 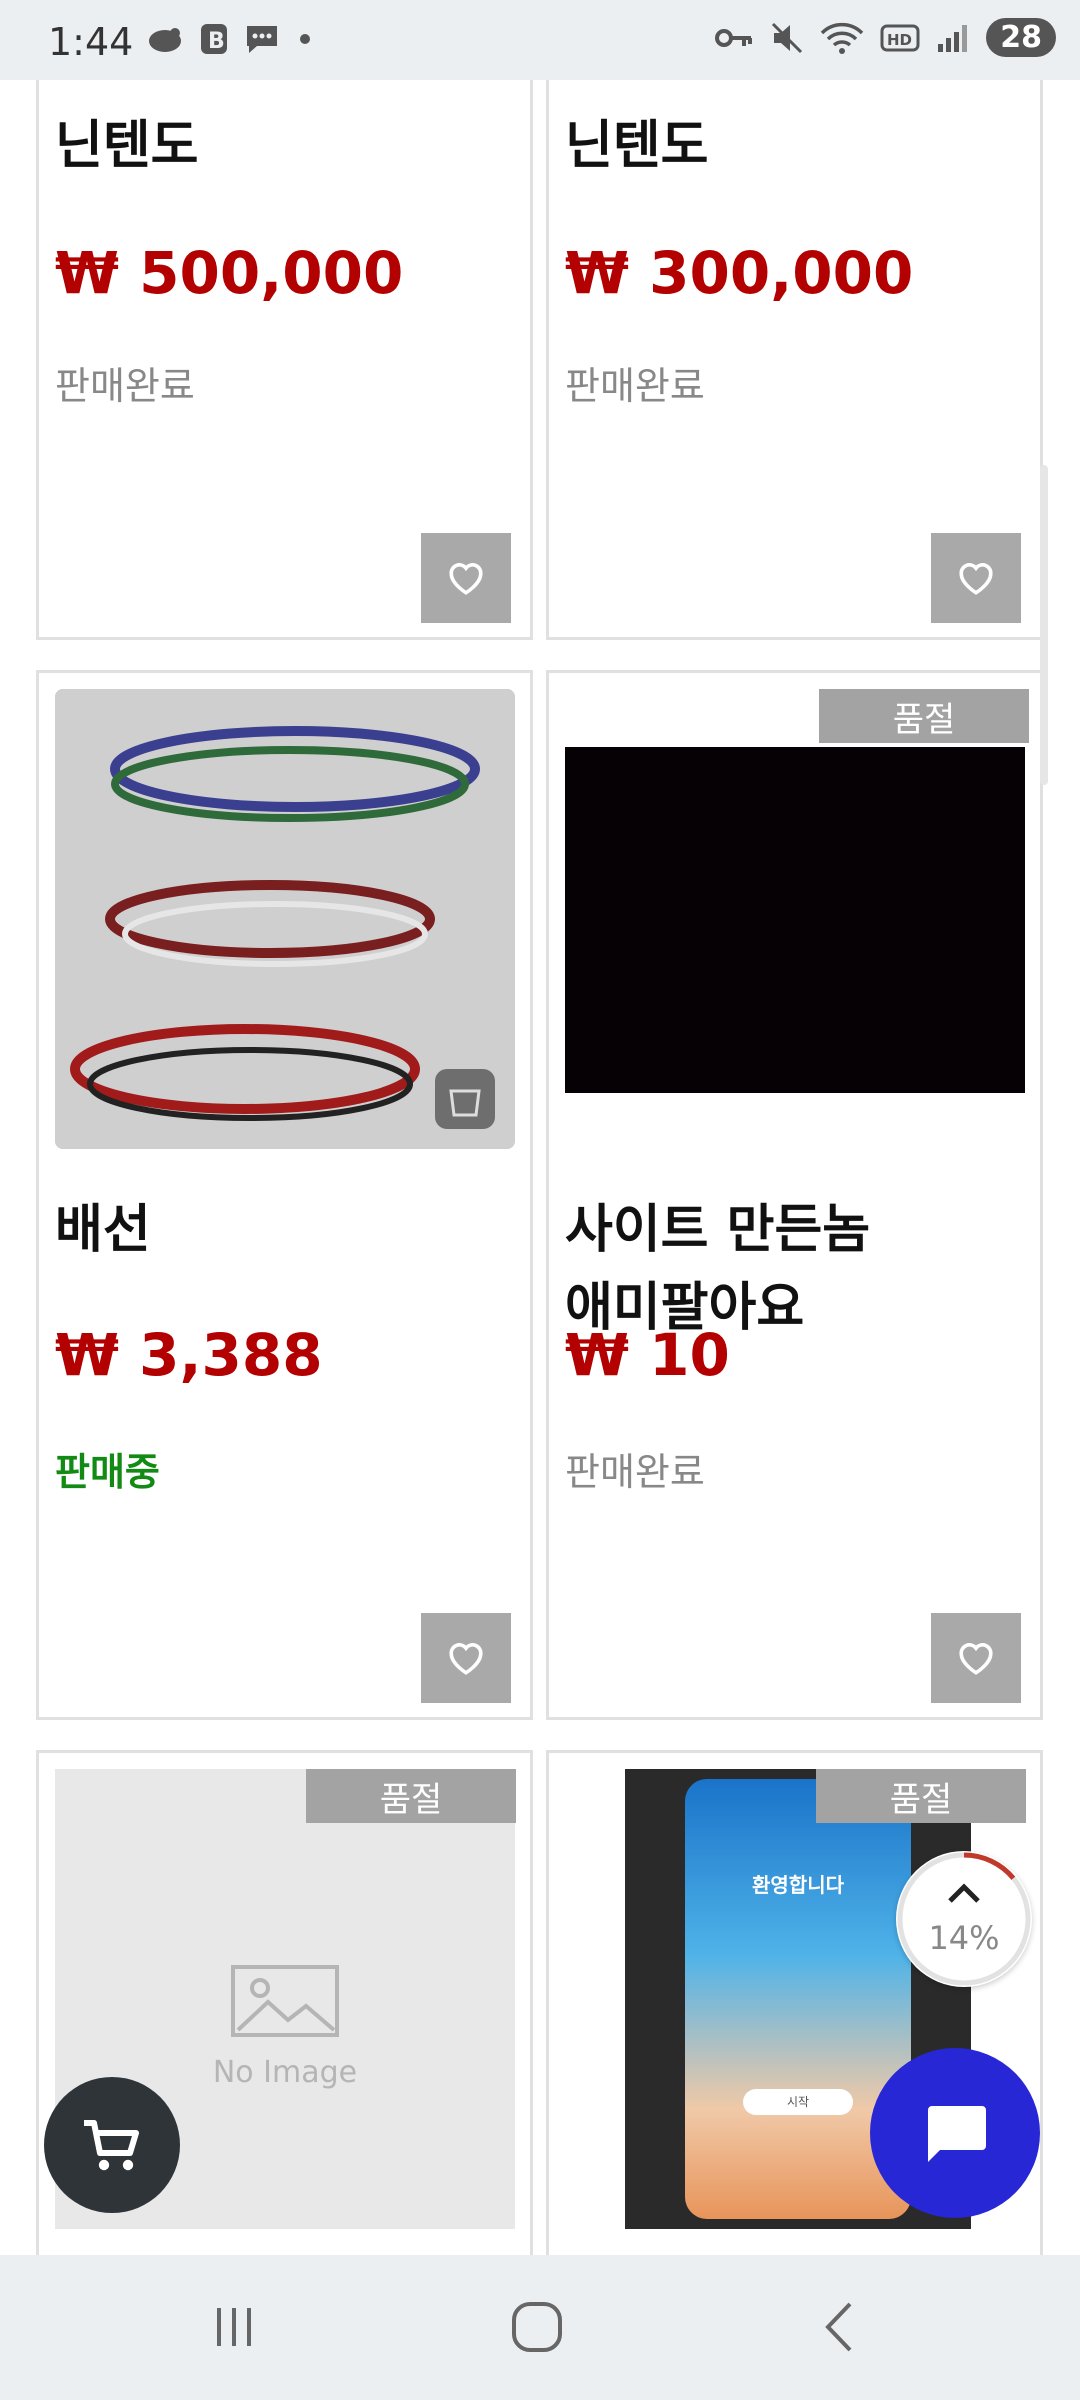 I want to click on cart-button, so click(x=112, y=2145).